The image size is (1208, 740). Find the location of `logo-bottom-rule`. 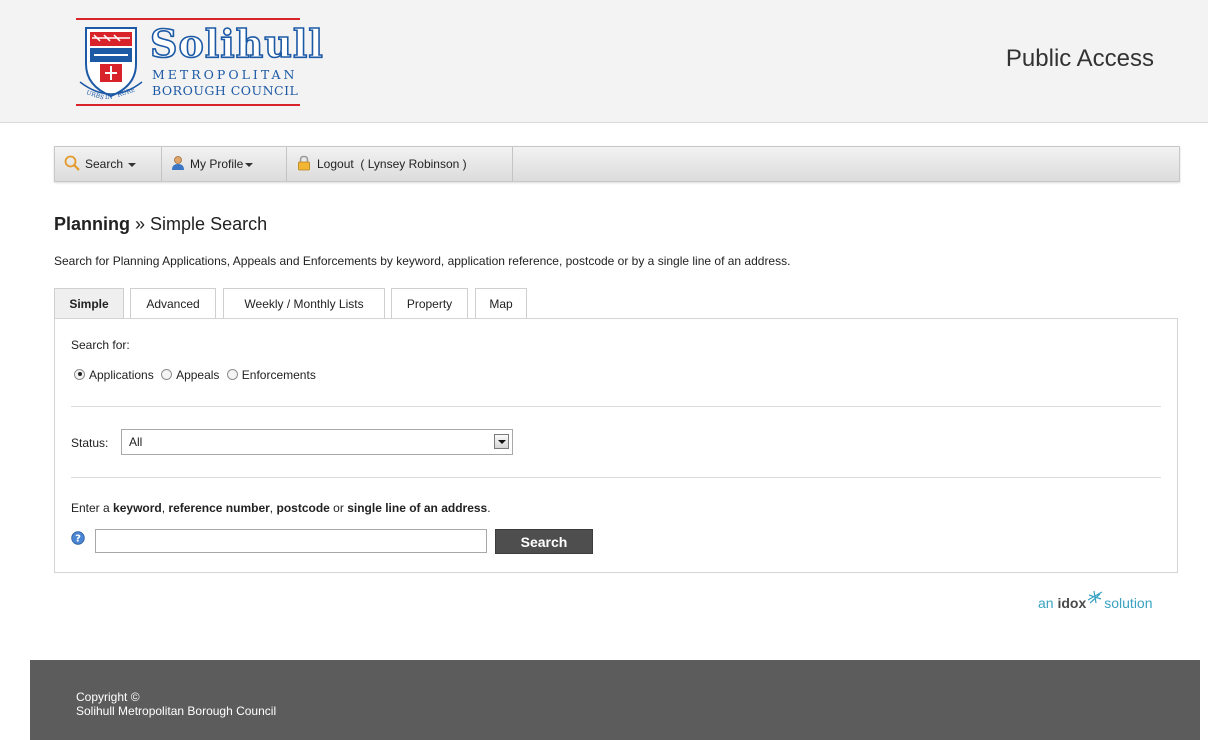

logo-bottom-rule is located at coordinates (188, 105).